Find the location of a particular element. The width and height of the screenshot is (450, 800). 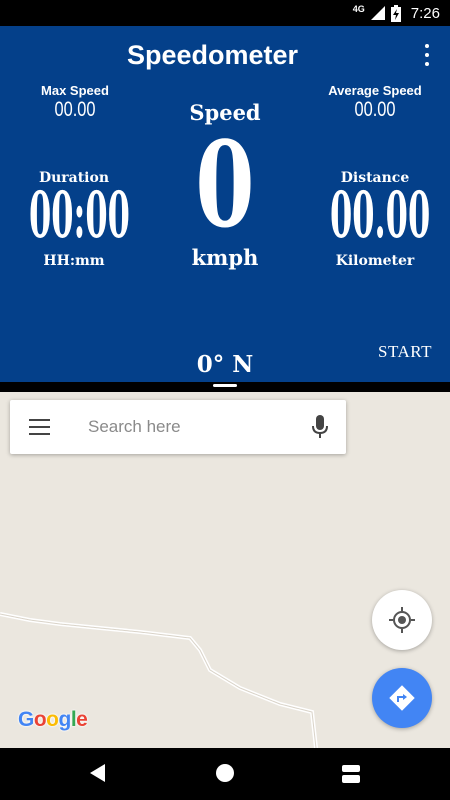

signal-icon is located at coordinates (377, 13).